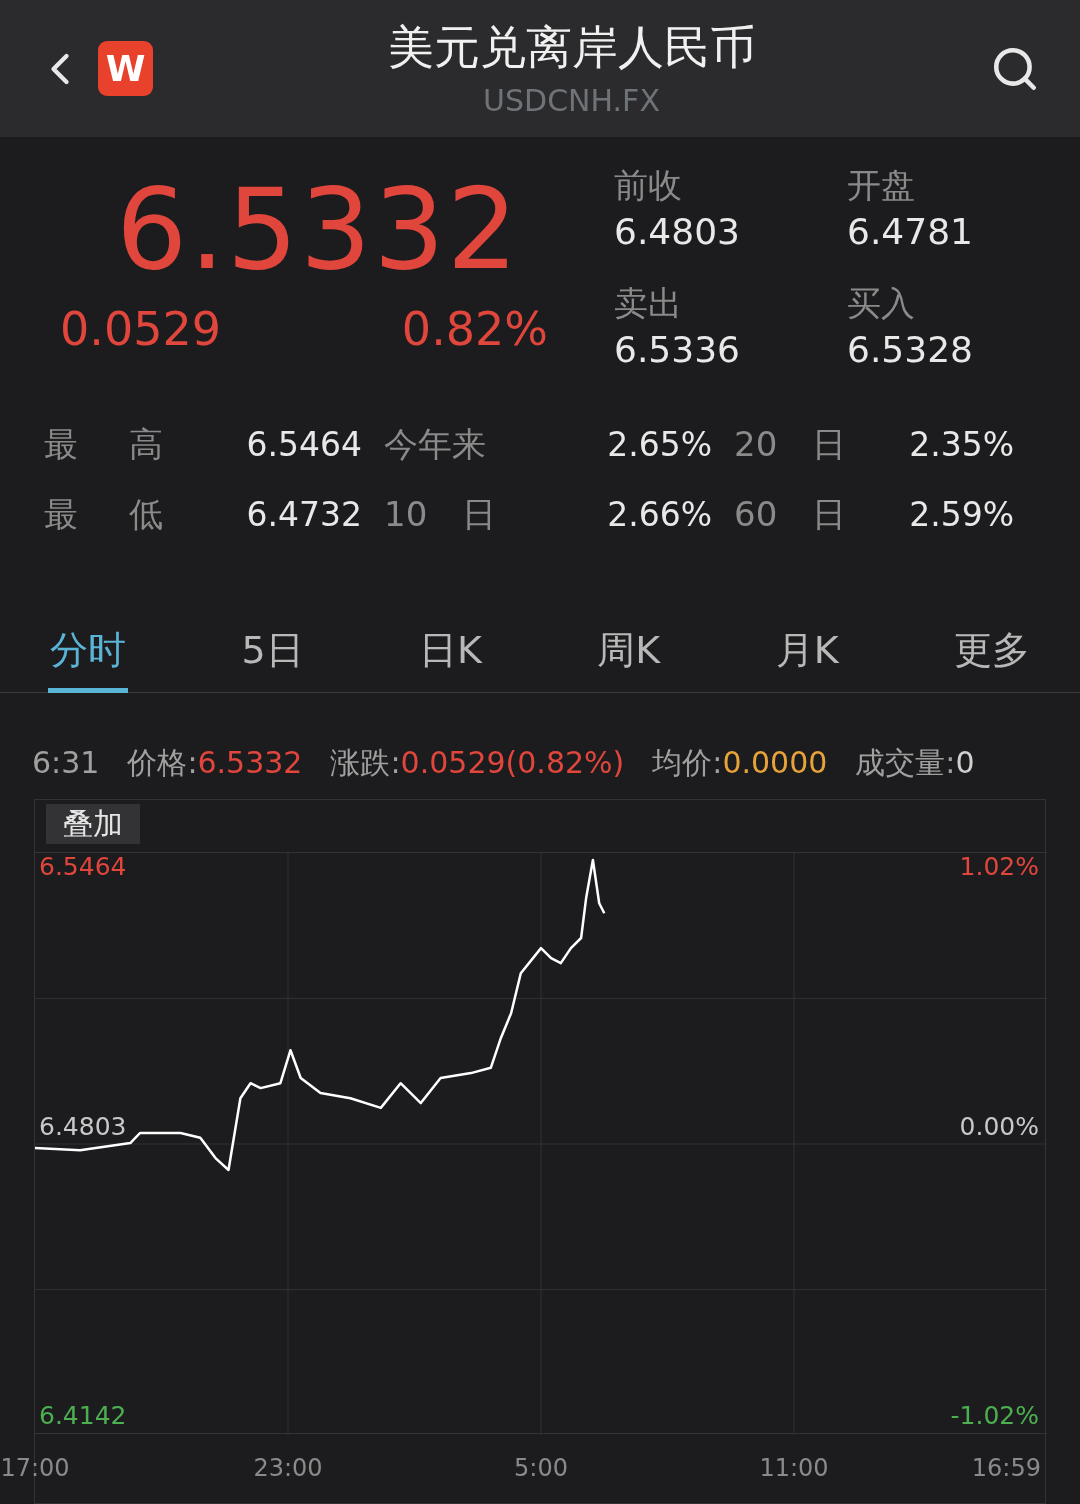 The width and height of the screenshot is (1080, 1504). Describe the element at coordinates (915, 762) in the screenshot. I see `quote-info: 成交量:0` at that location.